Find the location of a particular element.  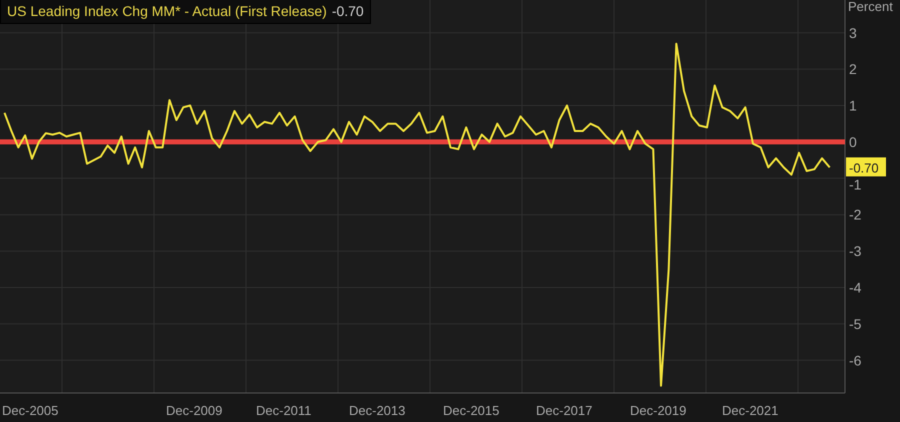

y-tick-label: 1 is located at coordinates (853, 106).